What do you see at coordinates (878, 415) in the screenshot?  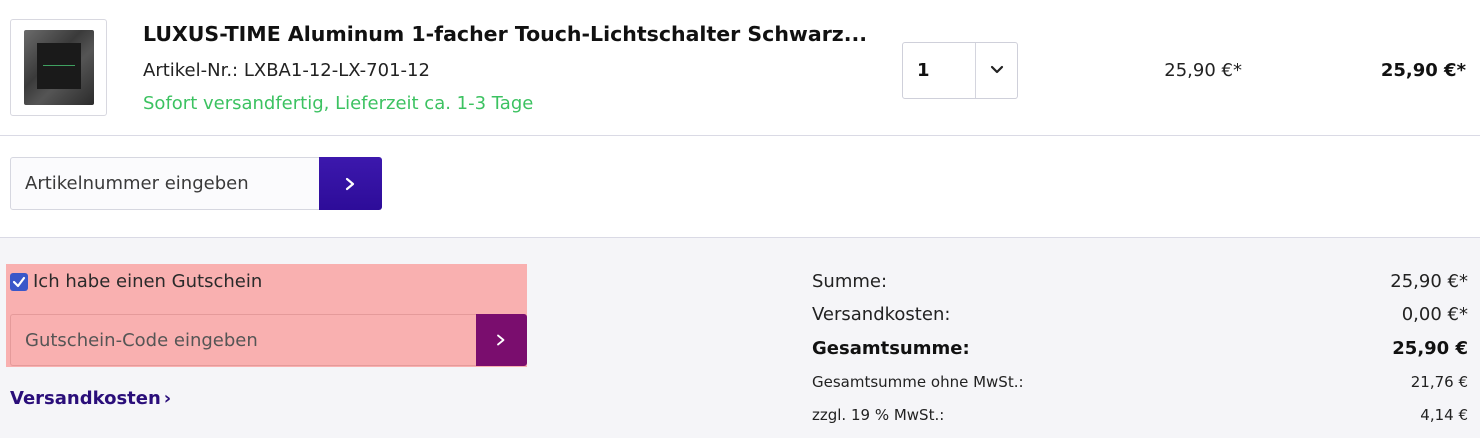 I see `vat-label: zzgl. 19 % MwSt.:` at bounding box center [878, 415].